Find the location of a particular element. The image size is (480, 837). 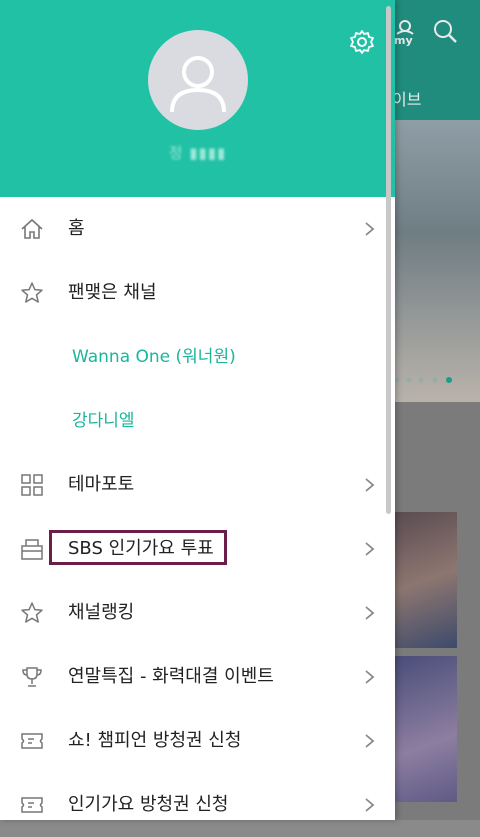

avatar is located at coordinates (198, 80).